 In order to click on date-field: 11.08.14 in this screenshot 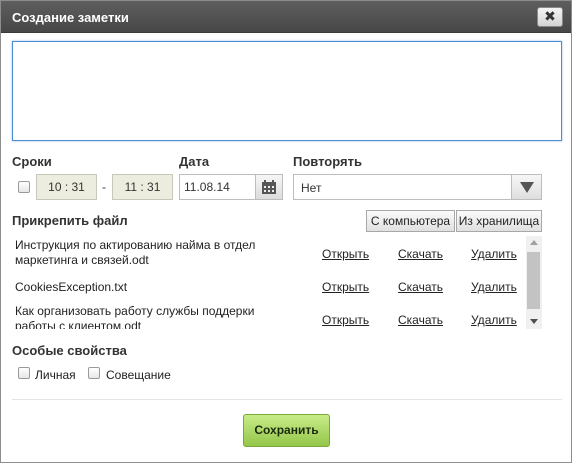, I will do `click(217, 187)`.